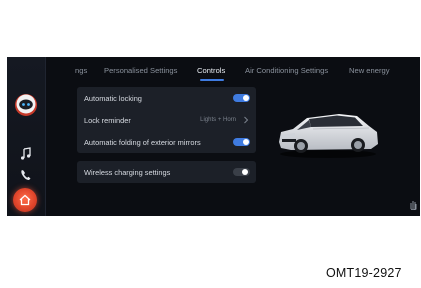 Image resolution: width=421 pixels, height=288 pixels. I want to click on voice-assistant-icon, so click(26, 105).